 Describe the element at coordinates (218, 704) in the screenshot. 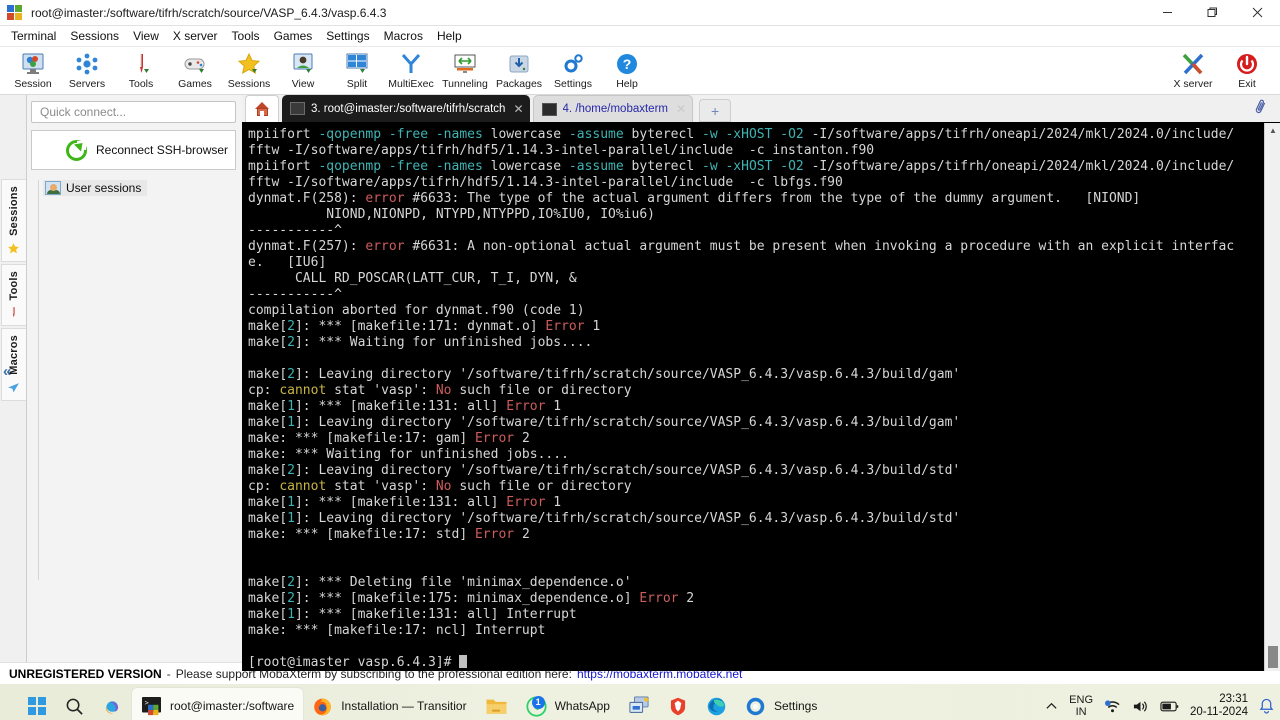

I see `taskbar-item-mobaxterm: >_ root@imaster:/software` at that location.